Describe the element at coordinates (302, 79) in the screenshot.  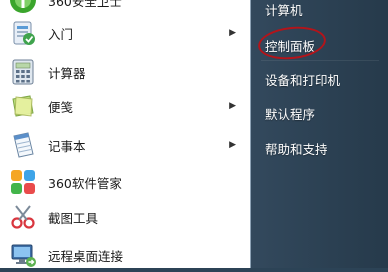
I see `link-devices-and-printers: 设备和打印机` at that location.